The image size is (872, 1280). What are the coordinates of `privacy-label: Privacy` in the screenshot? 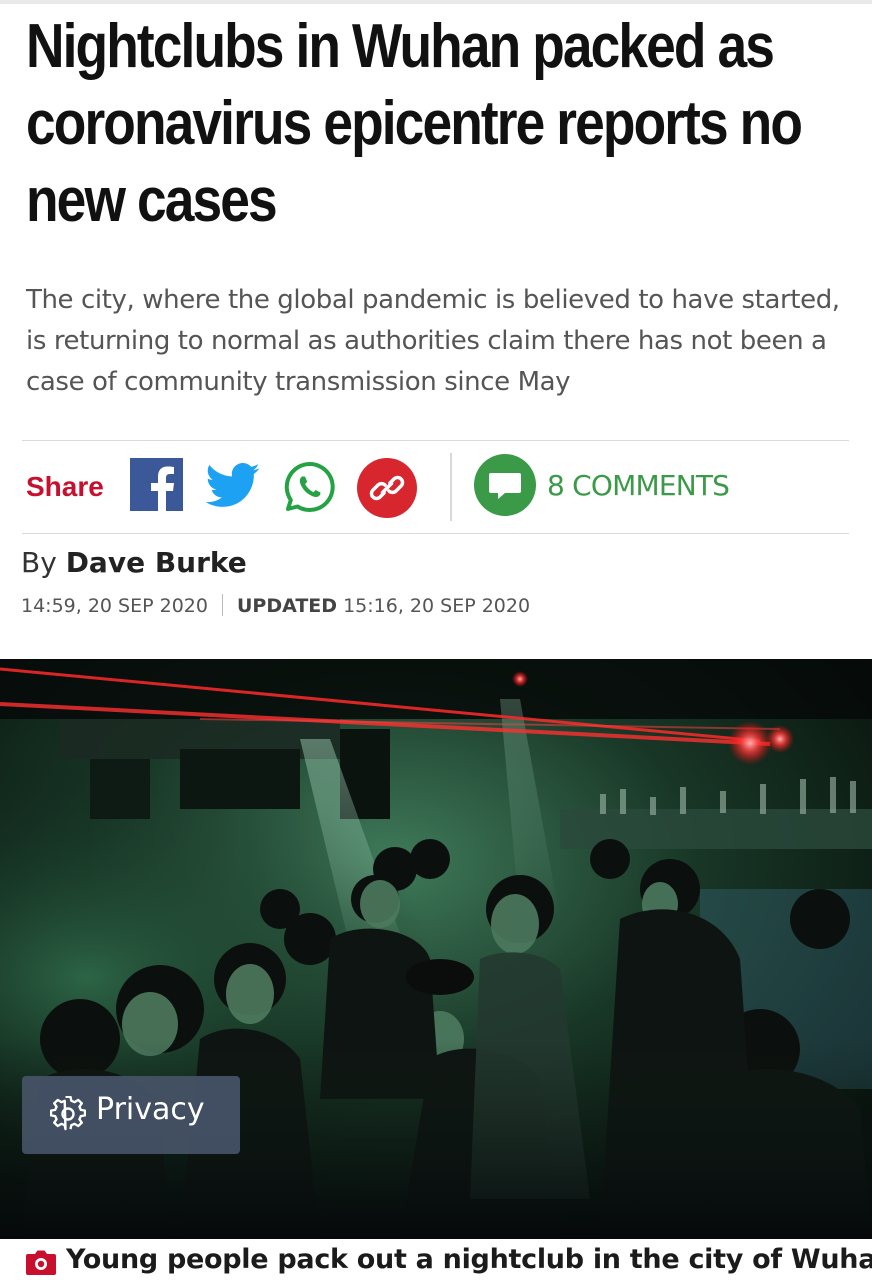 It's located at (150, 1109).